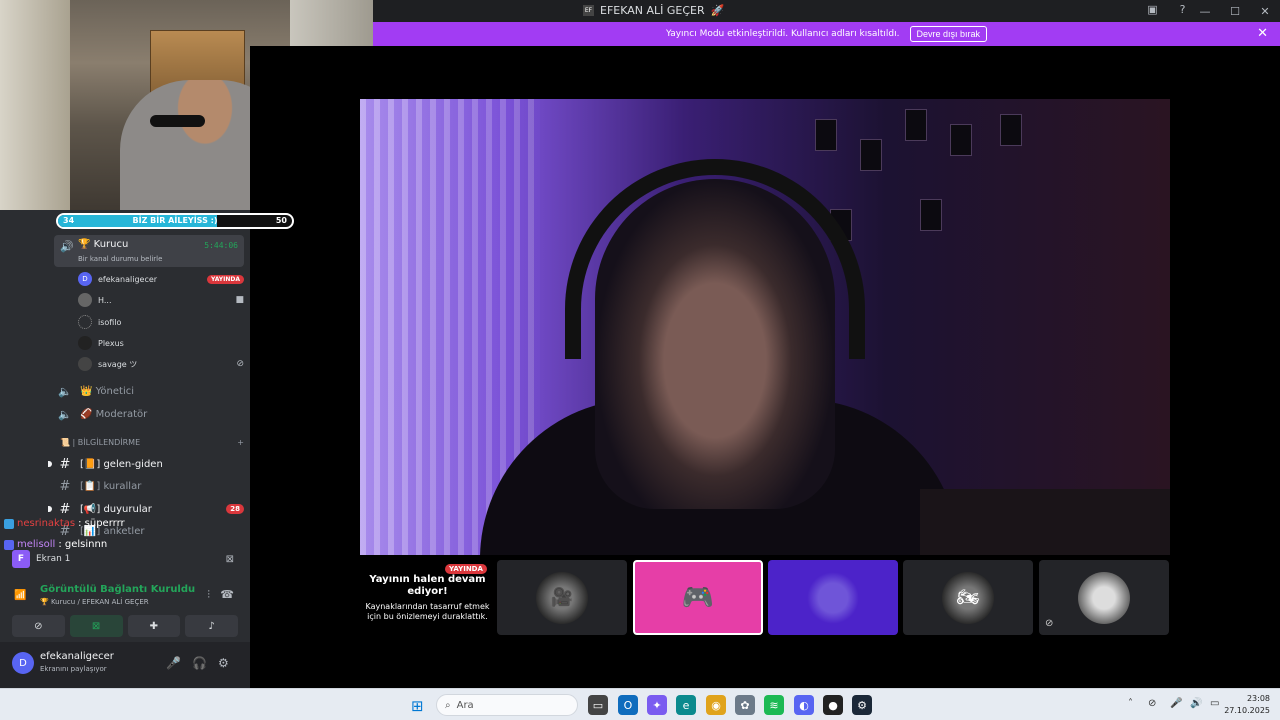 Image resolution: width=1280 pixels, height=720 pixels. I want to click on member-name: isofilo, so click(110, 322).